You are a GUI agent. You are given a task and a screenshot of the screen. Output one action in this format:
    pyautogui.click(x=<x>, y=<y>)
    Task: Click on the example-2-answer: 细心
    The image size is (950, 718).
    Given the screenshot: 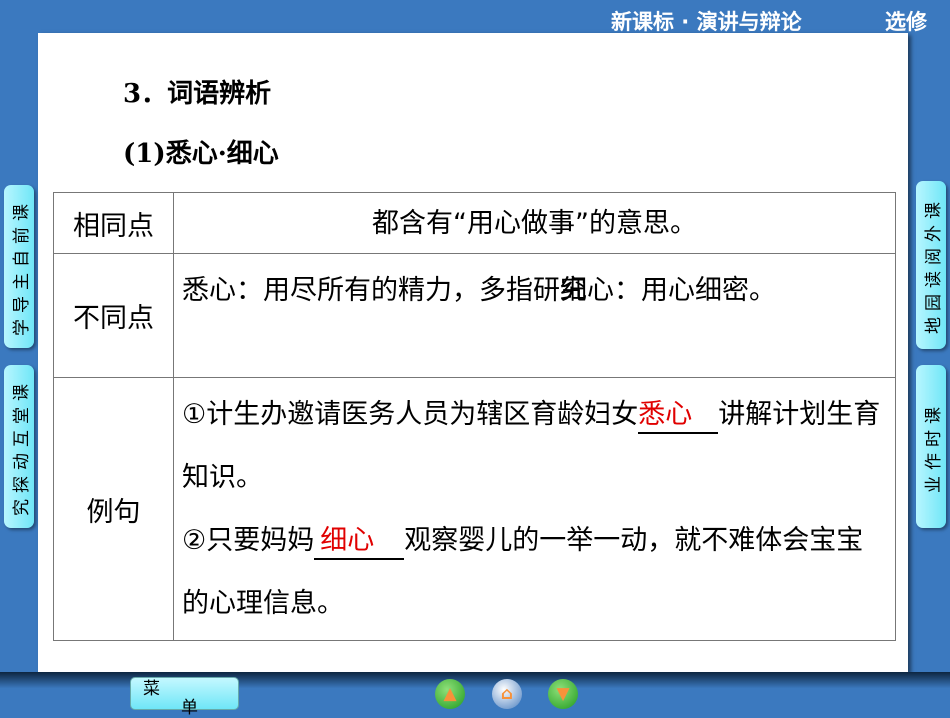 What is the action you would take?
    pyautogui.click(x=359, y=542)
    